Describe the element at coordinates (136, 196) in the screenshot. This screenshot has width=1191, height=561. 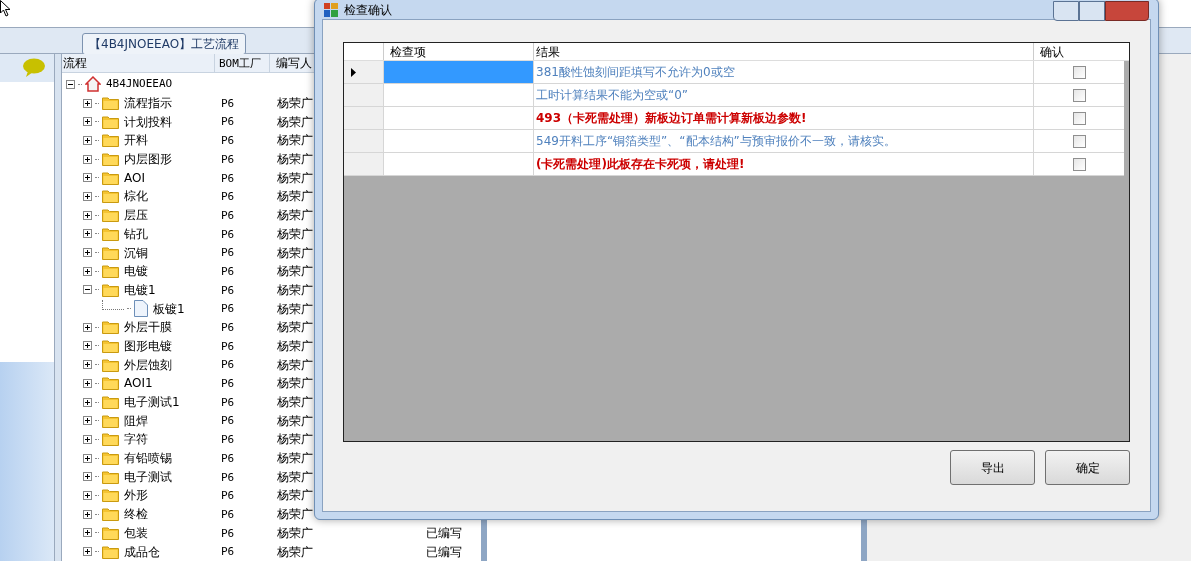
I see `tree-item: 棕化` at that location.